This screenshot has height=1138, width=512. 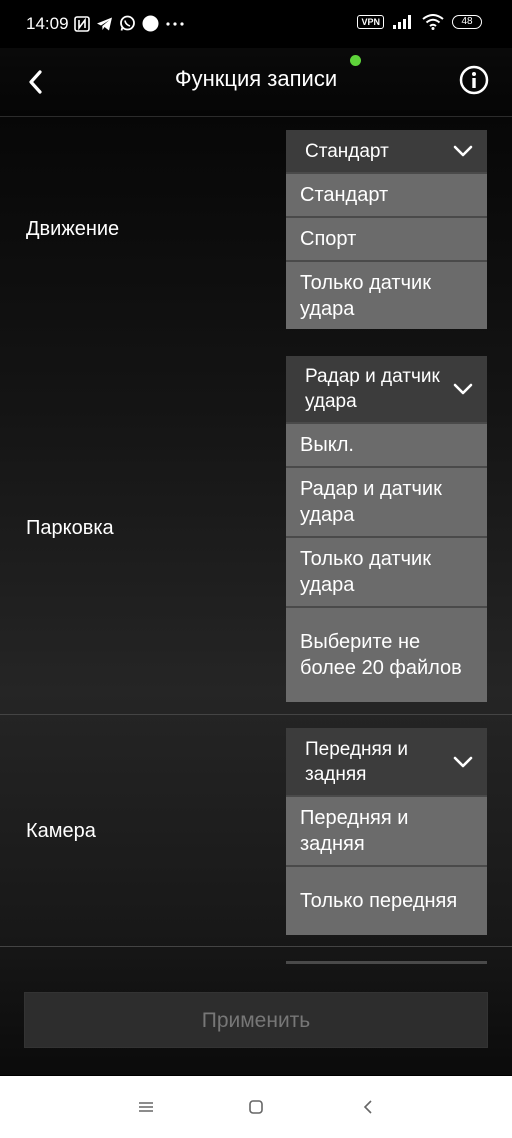 I want to click on header: Функция записи, so click(x=256, y=82).